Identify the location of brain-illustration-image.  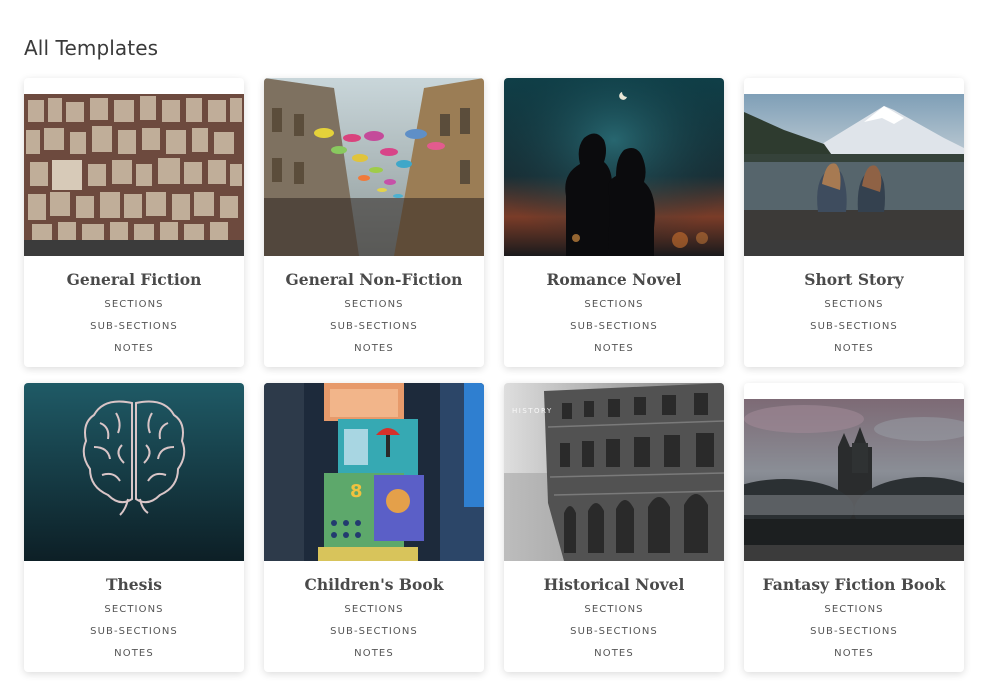
(134, 472).